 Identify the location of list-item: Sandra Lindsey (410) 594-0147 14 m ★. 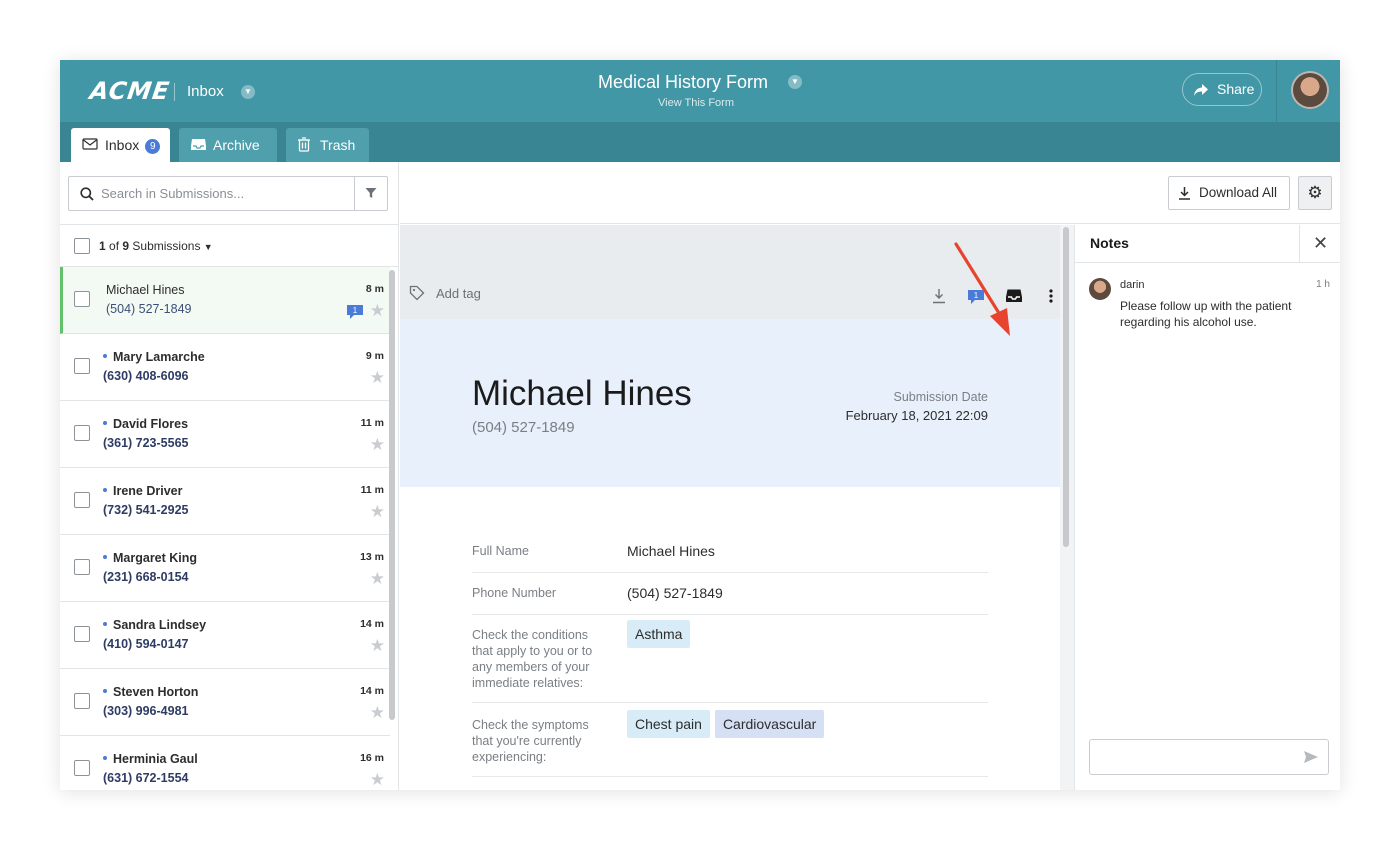
(225, 635).